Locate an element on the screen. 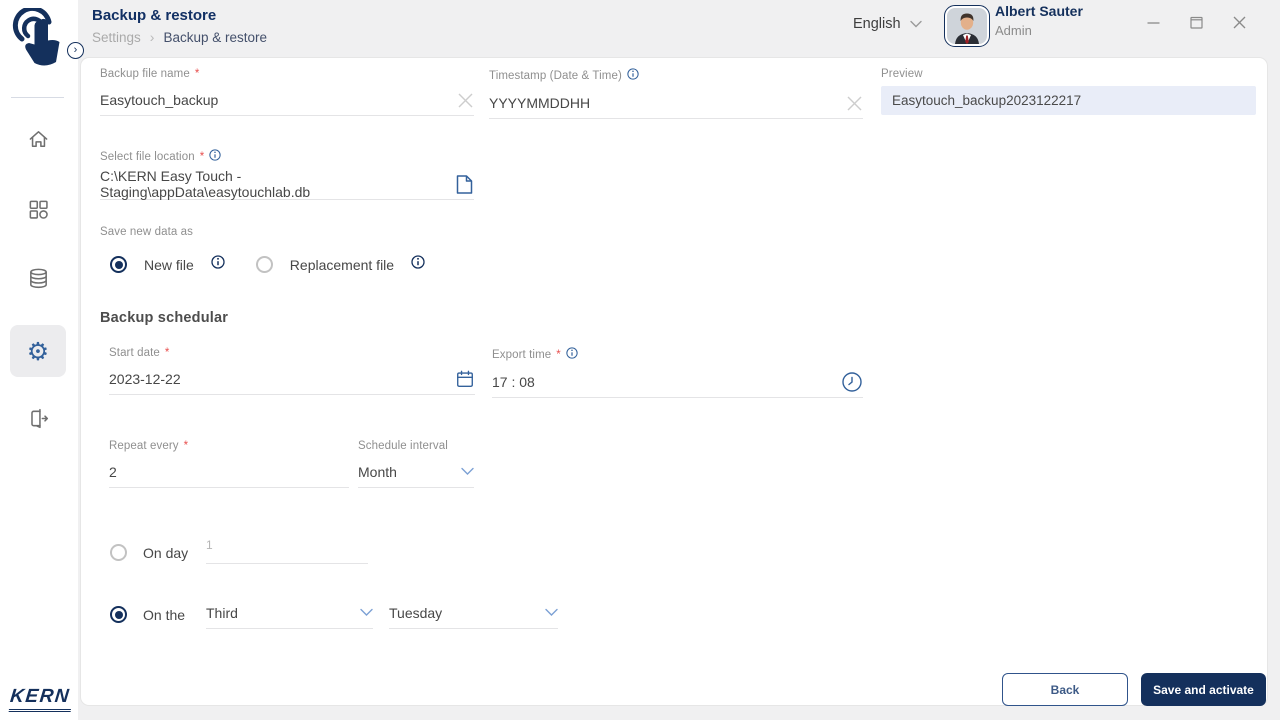 Image resolution: width=1280 pixels, height=720 pixels. breadcrumb-settings: Settings is located at coordinates (116, 37).